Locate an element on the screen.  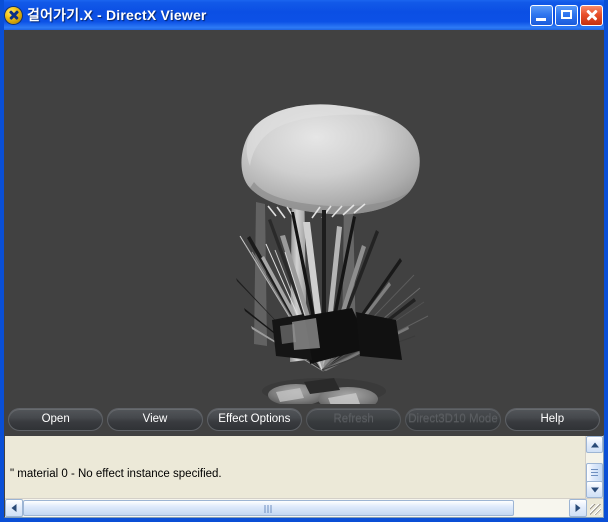
window-controls is located at coordinates (567, 15).